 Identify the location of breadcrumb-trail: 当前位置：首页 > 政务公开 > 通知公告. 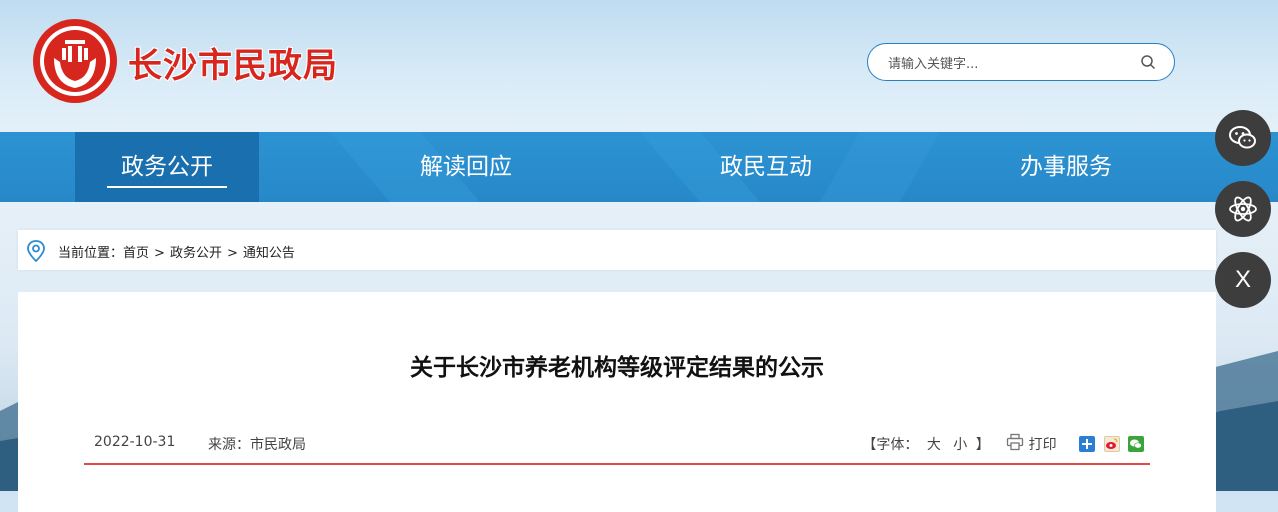
(176, 251).